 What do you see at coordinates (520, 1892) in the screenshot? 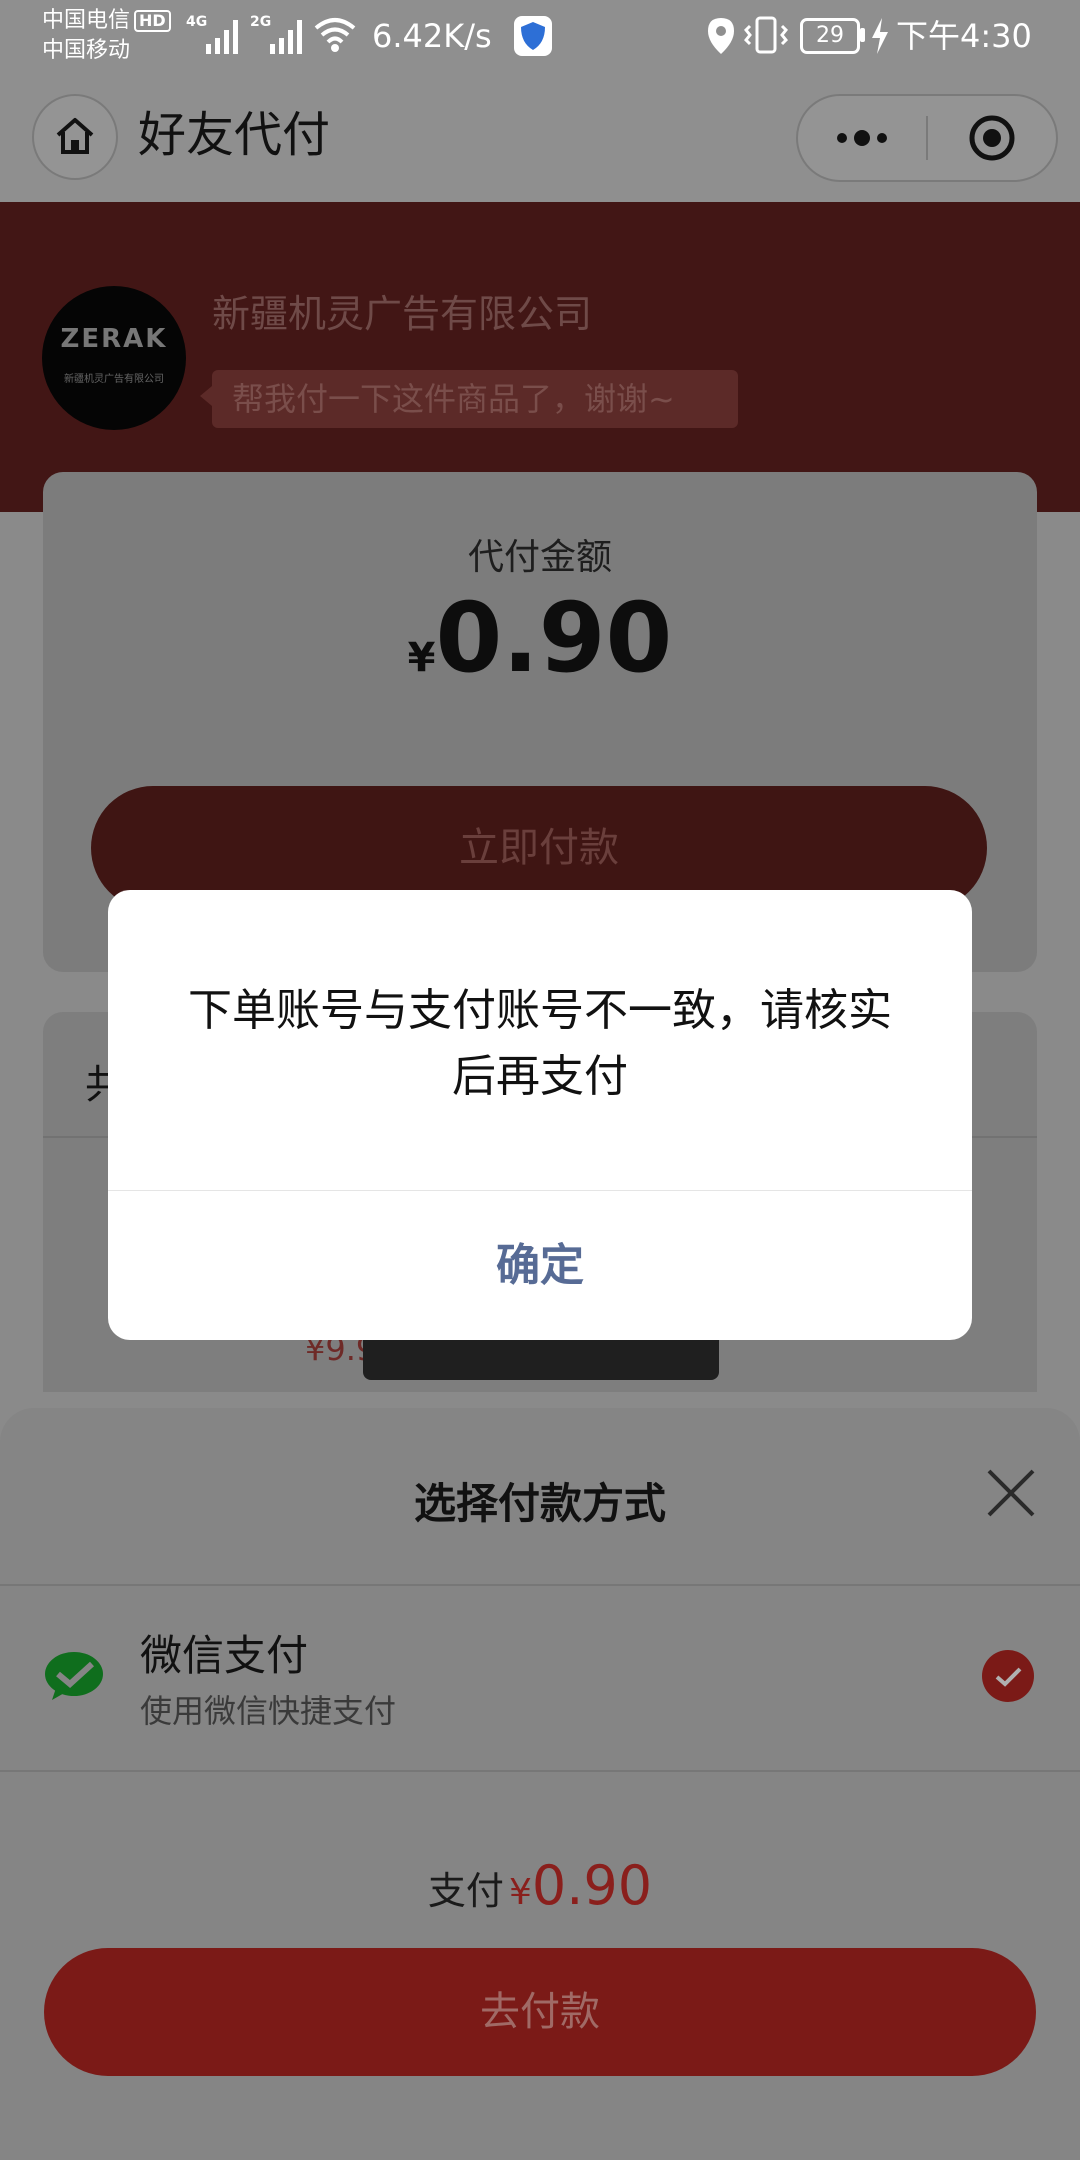
I see `pay-total-currency: ¥` at bounding box center [520, 1892].